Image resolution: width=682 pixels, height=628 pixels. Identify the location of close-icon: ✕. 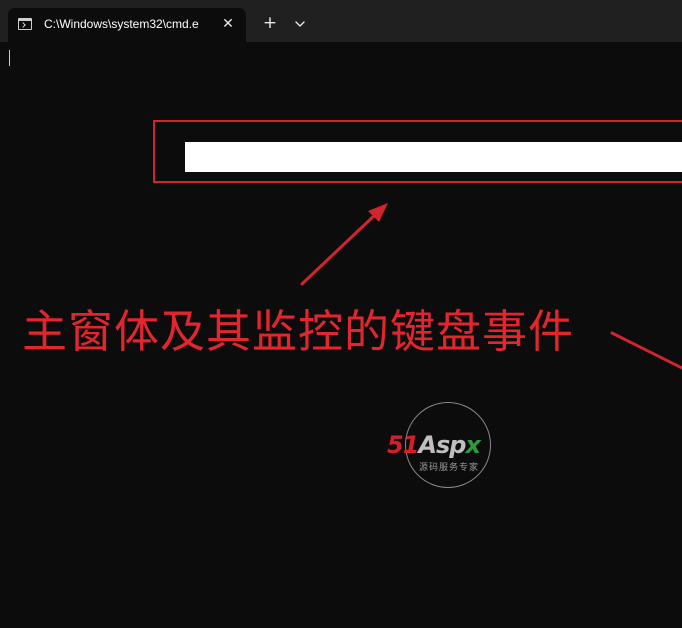
(228, 24).